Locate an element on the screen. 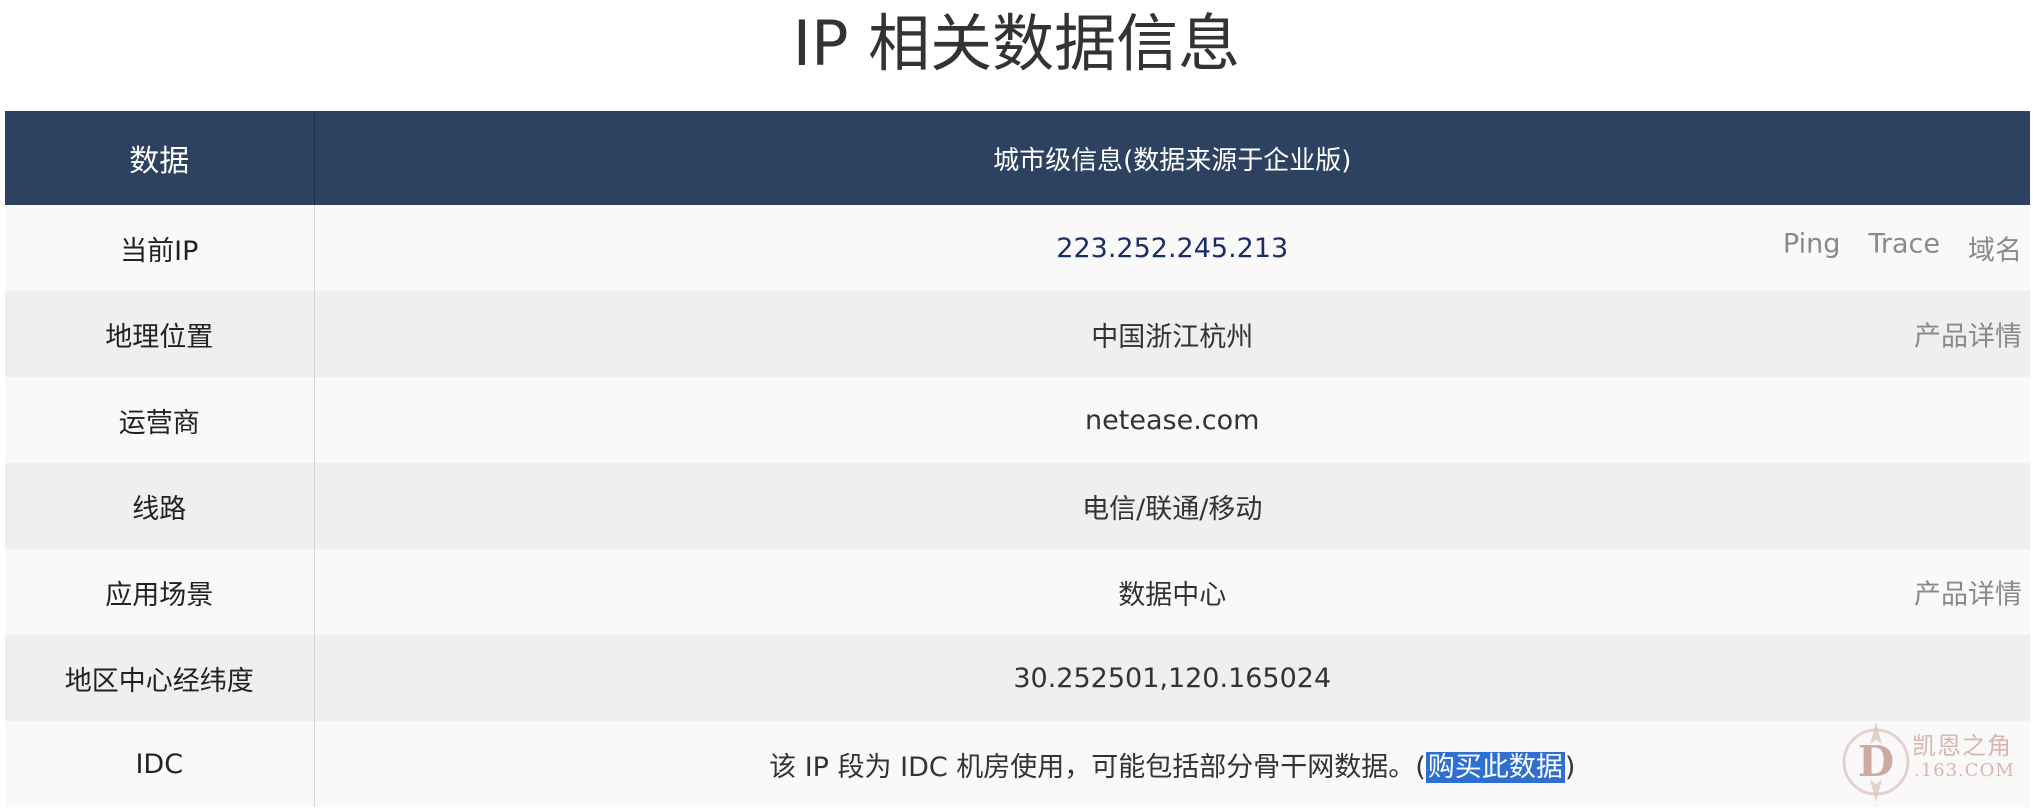 The width and height of the screenshot is (2033, 809). row-value-scenario: 数据中心 产品详情 is located at coordinates (1172, 592).